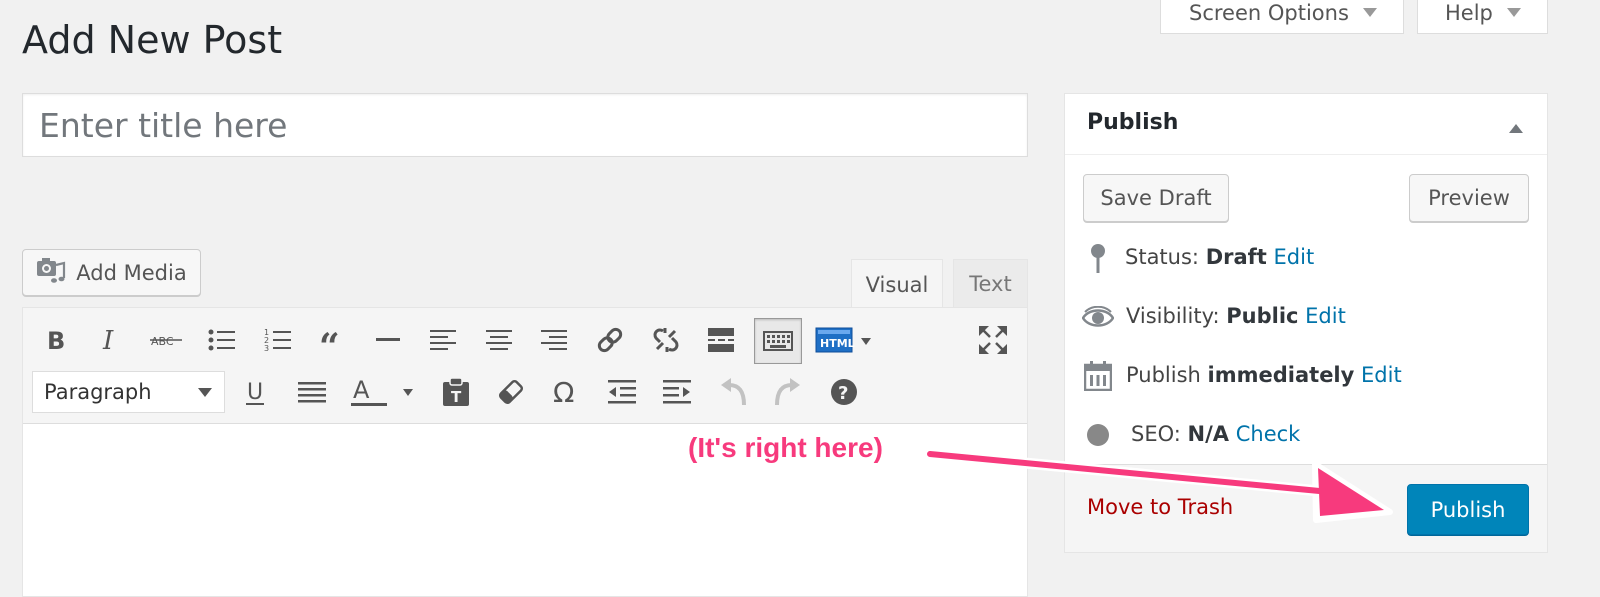  What do you see at coordinates (456, 397) in the screenshot?
I see `svg-text: T` at bounding box center [456, 397].